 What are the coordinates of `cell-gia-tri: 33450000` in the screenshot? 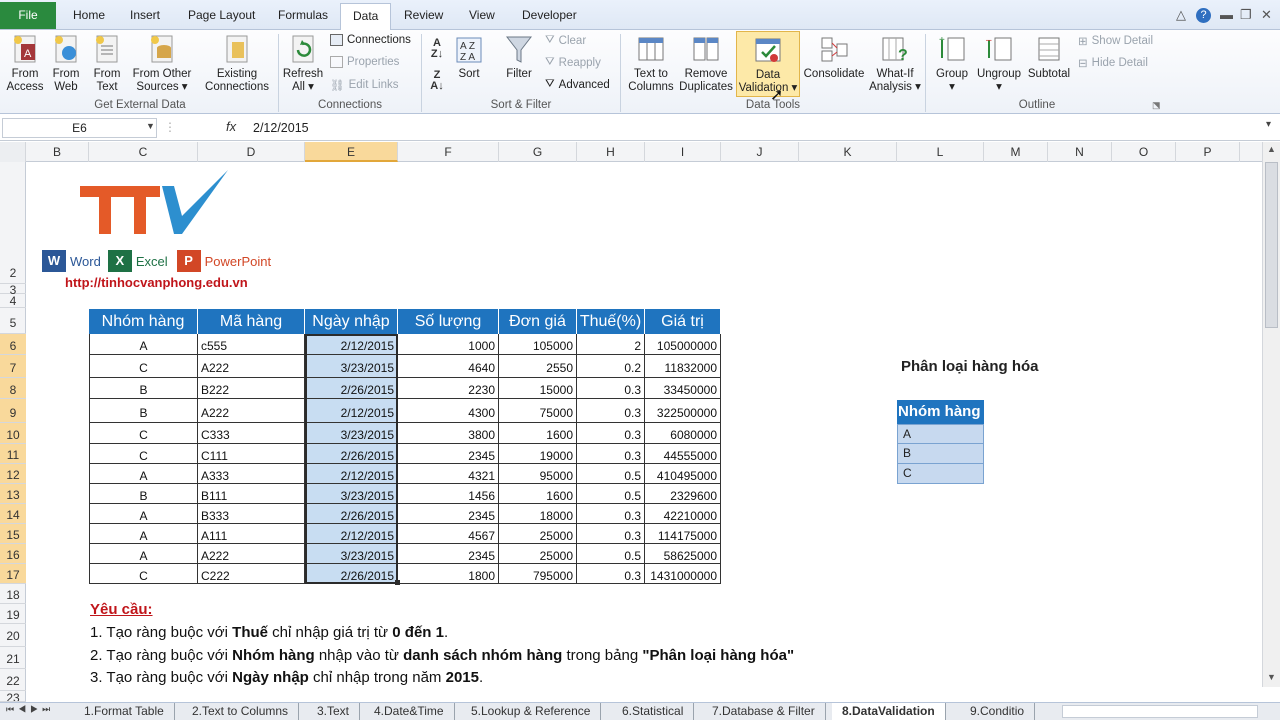 It's located at (683, 388).